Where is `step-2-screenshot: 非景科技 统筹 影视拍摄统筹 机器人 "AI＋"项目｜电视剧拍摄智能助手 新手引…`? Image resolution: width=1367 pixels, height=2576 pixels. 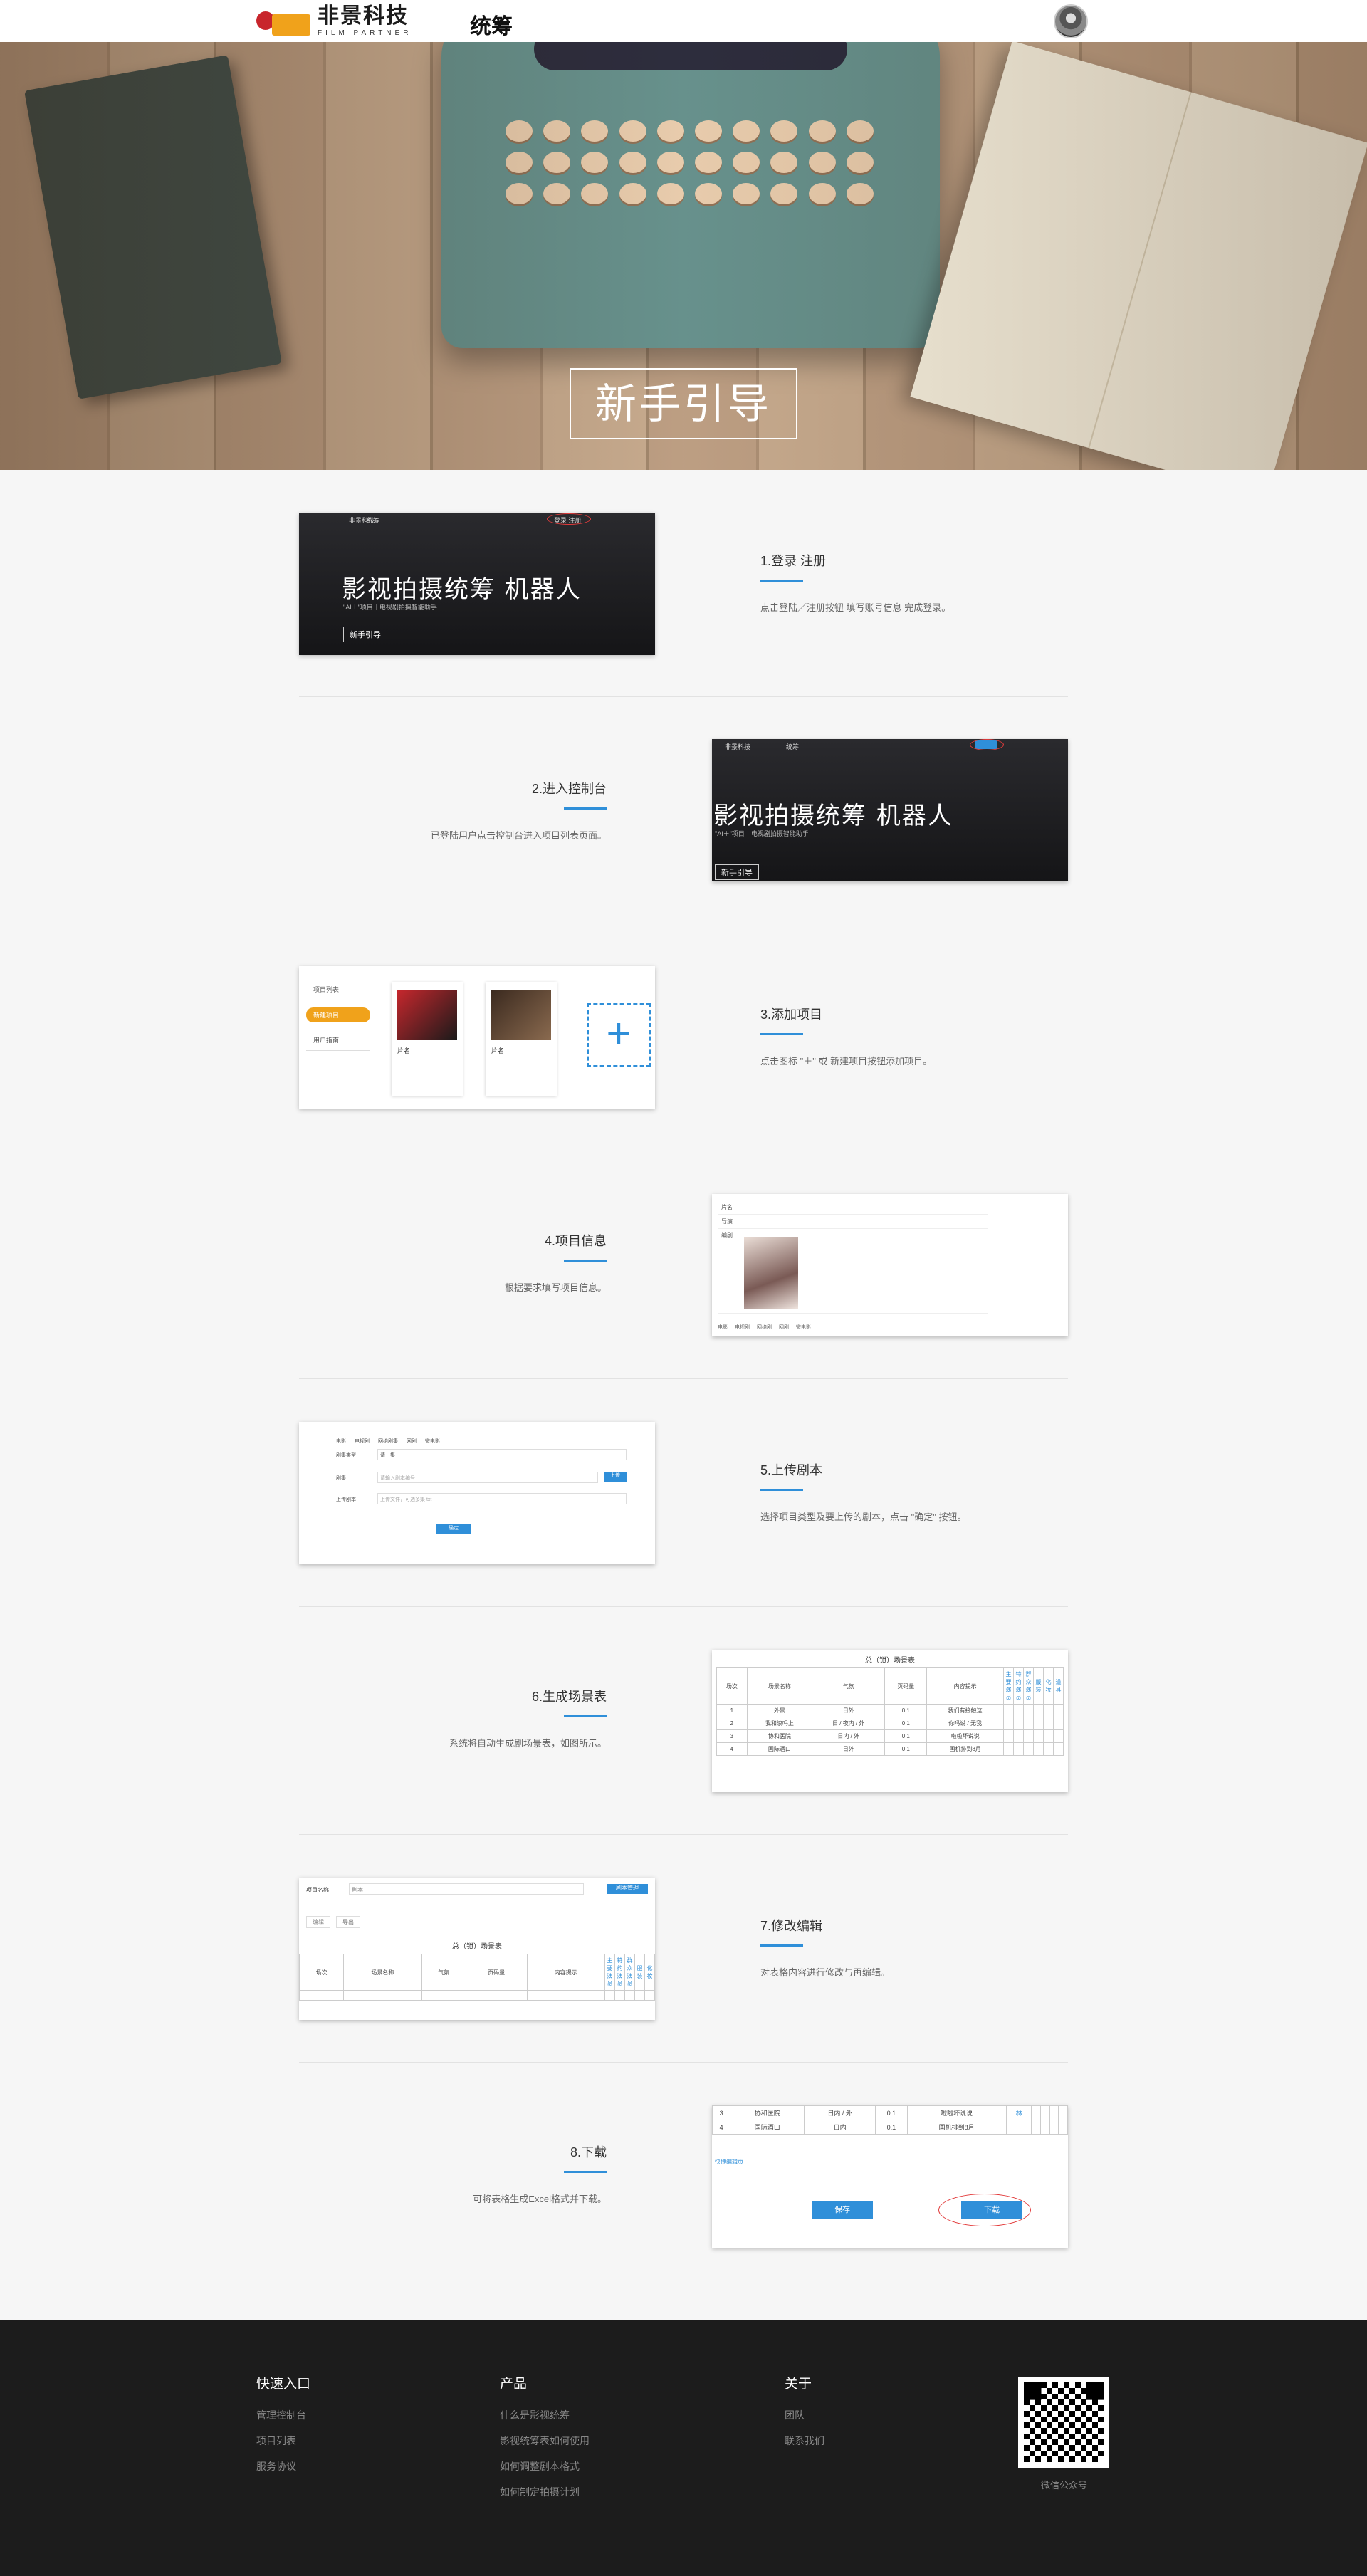 step-2-screenshot: 非景科技 统筹 影视拍摄统筹 机器人 "AI＋"项目｜电视剧拍摄智能助手 新手引… is located at coordinates (890, 810).